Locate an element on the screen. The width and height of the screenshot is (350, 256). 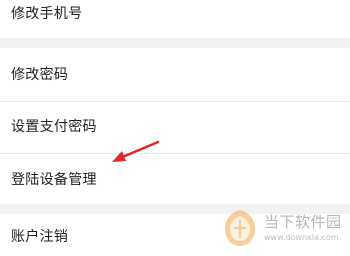
settings-item-label: 修改手机号 is located at coordinates (47, 14).